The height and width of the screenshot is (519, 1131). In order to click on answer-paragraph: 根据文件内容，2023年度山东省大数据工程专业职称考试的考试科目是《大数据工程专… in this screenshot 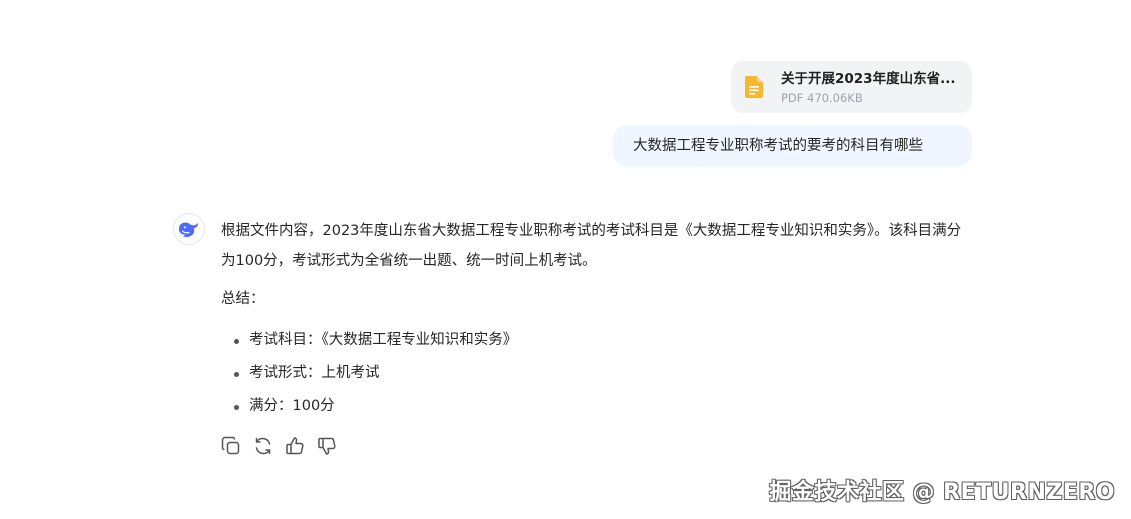, I will do `click(591, 246)`.